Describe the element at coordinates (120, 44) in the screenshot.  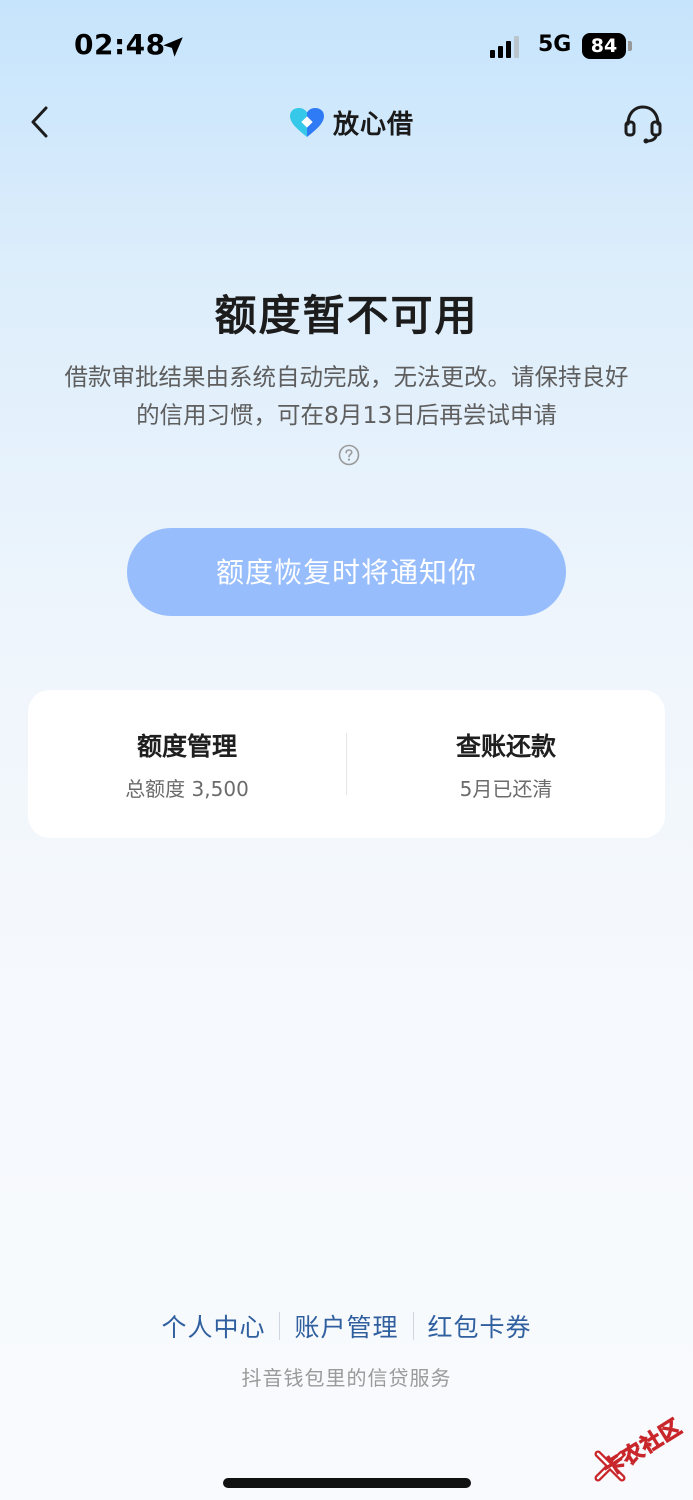
I see `status-time: 02:48` at that location.